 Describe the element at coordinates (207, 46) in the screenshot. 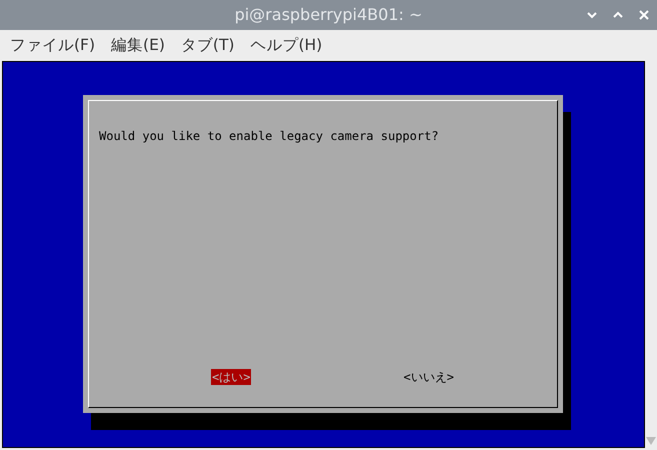

I see `menu-item: タブ(T)` at that location.